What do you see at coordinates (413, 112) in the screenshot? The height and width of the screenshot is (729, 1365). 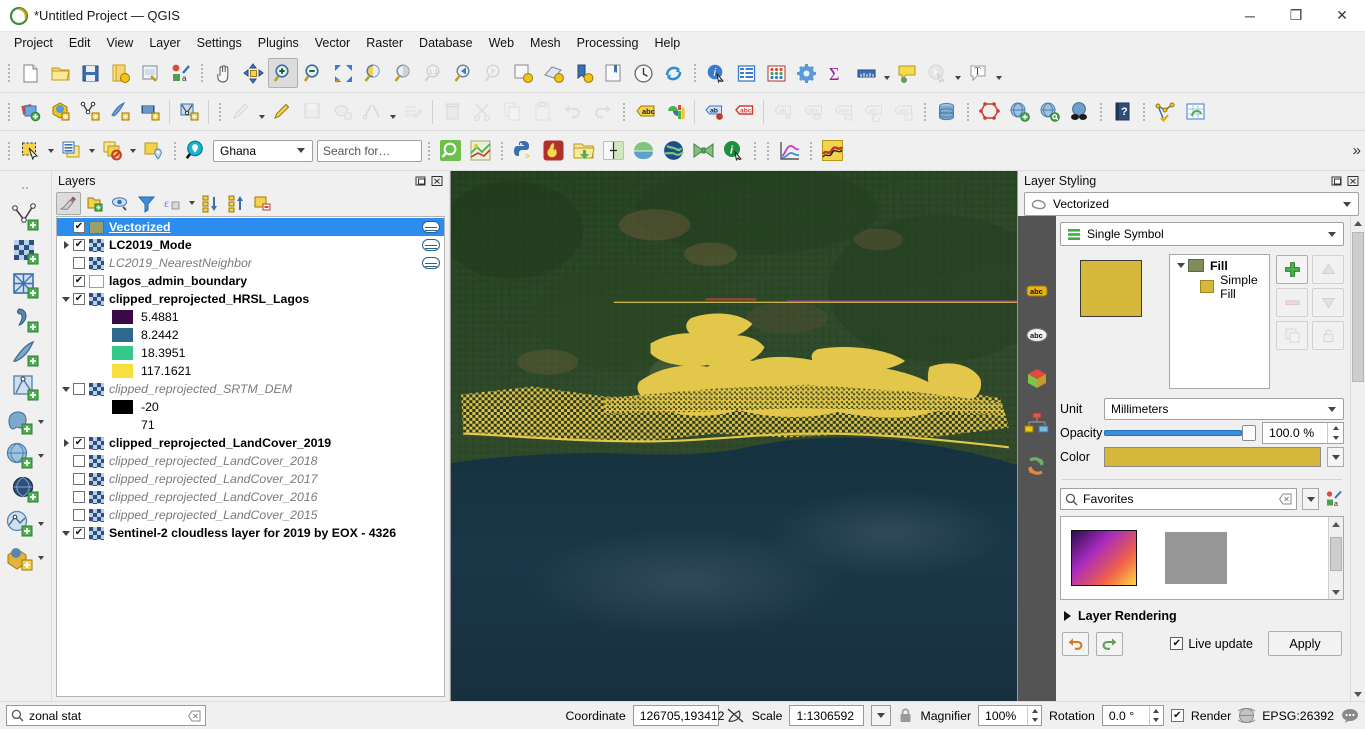 I see `modify-attributes-icon` at bounding box center [413, 112].